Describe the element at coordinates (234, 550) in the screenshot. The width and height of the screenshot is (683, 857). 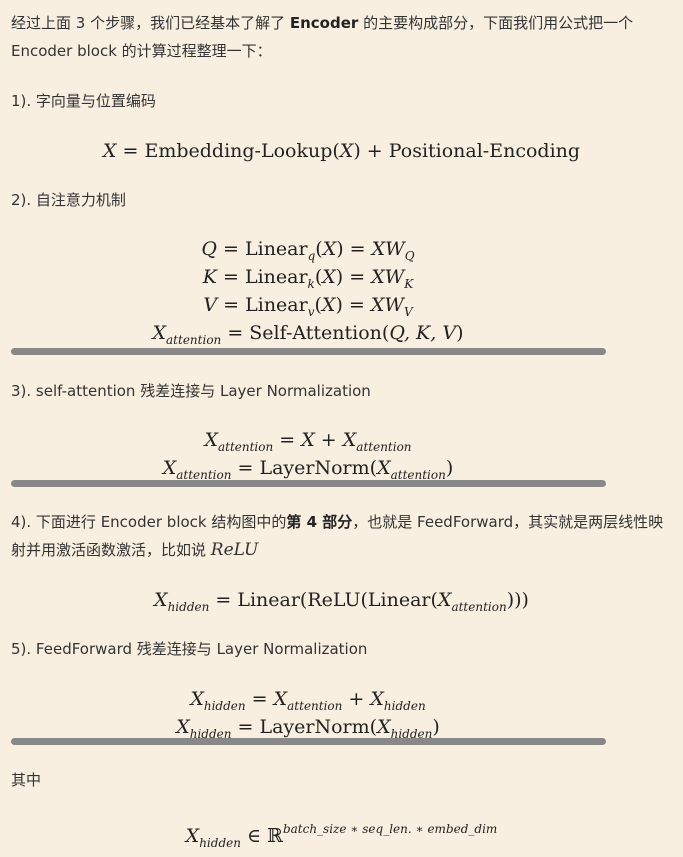
I see `inline-math-relu: ReLU` at that location.